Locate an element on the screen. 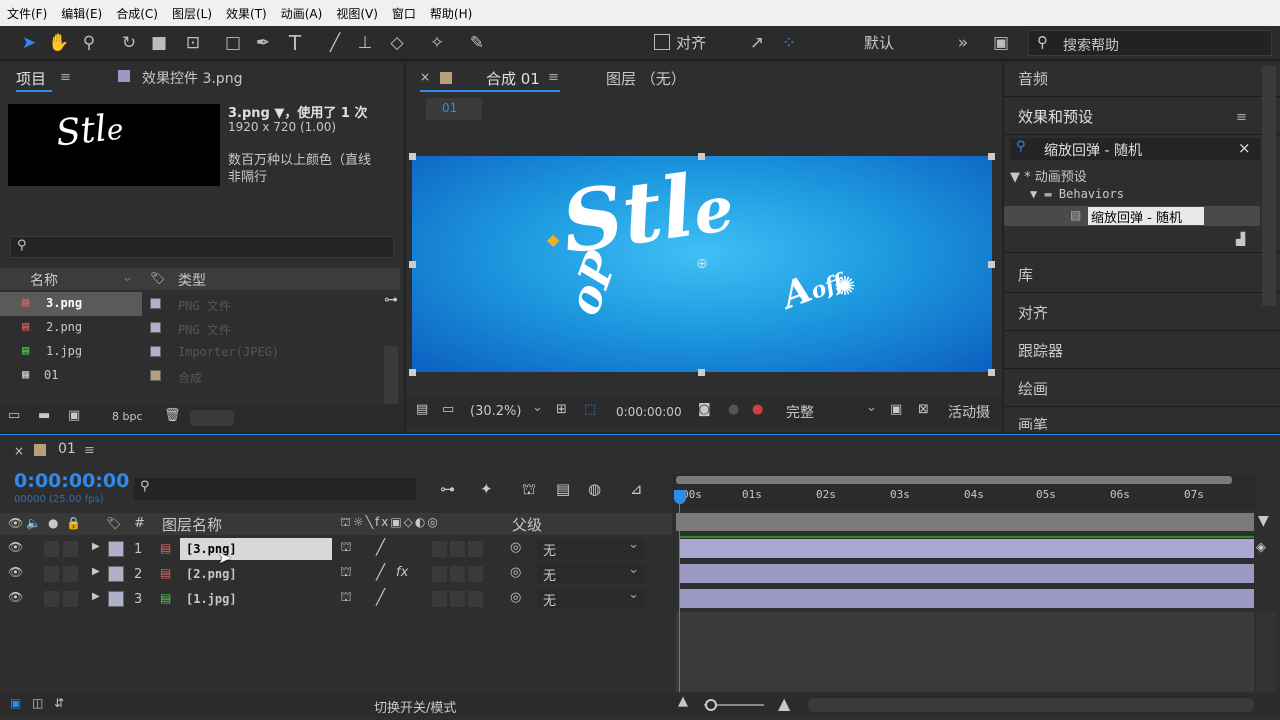 The height and width of the screenshot is (720, 1280). tracker-panel-title: 跟踪器 is located at coordinates (1040, 350).